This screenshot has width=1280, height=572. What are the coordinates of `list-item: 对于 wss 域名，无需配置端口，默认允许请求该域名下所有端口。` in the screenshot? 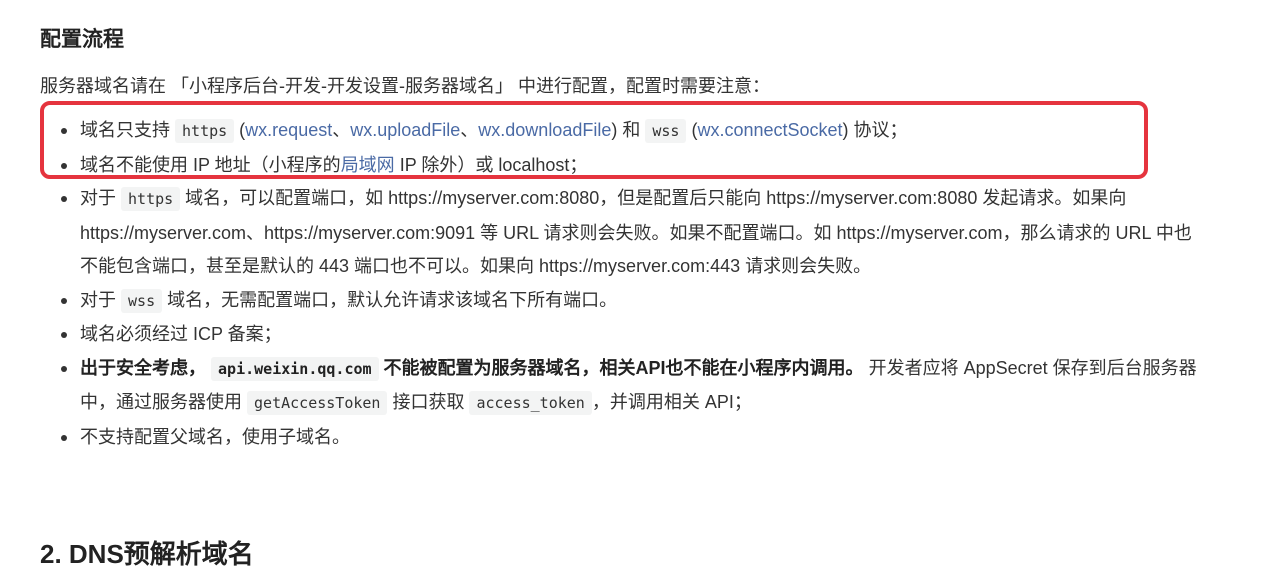 It's located at (630, 301).